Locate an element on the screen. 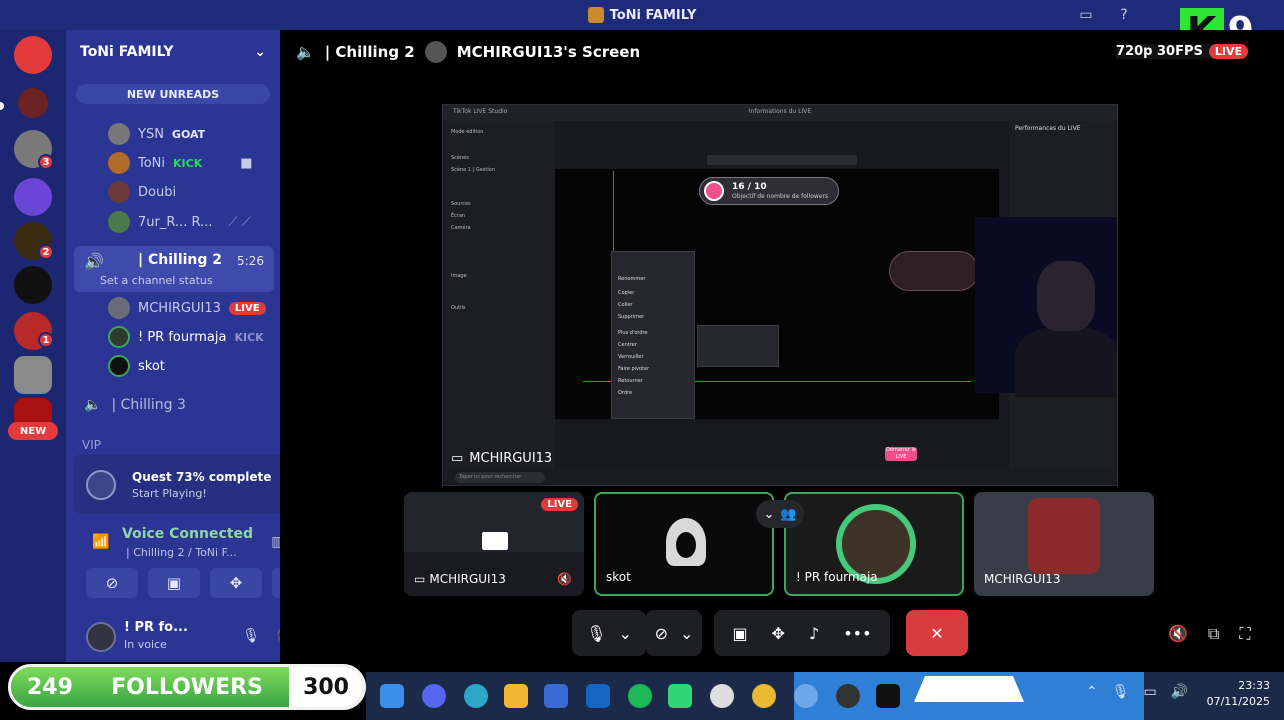  panel-item: Image is located at coordinates (459, 276).